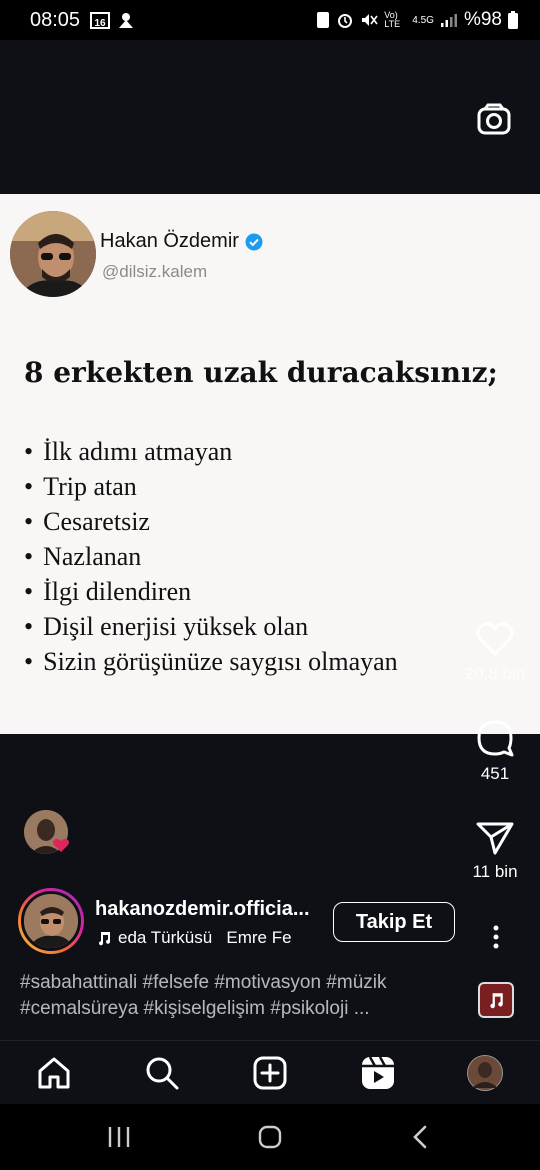 This screenshot has height=1170, width=540. I want to click on list-item: İlk adımı atmayan, so click(211, 451).